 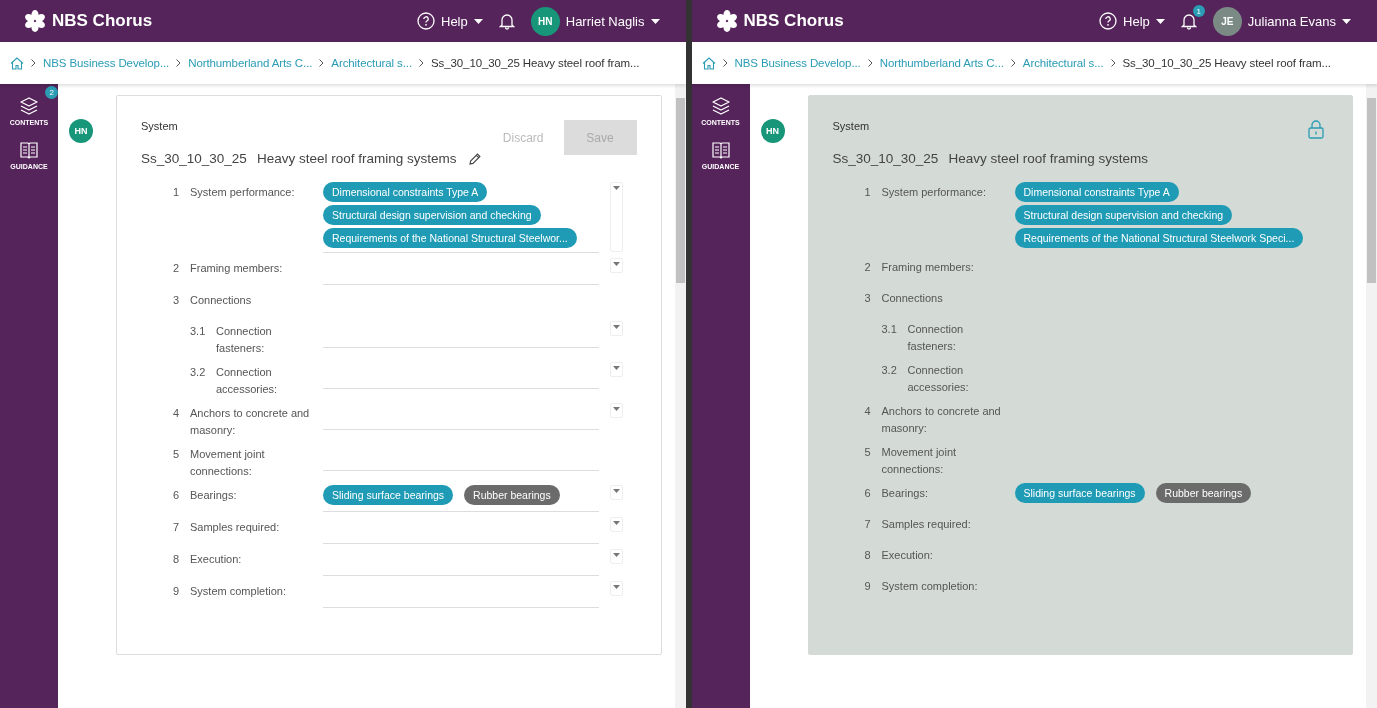 I want to click on notification-badge: 1, so click(x=1198, y=11).